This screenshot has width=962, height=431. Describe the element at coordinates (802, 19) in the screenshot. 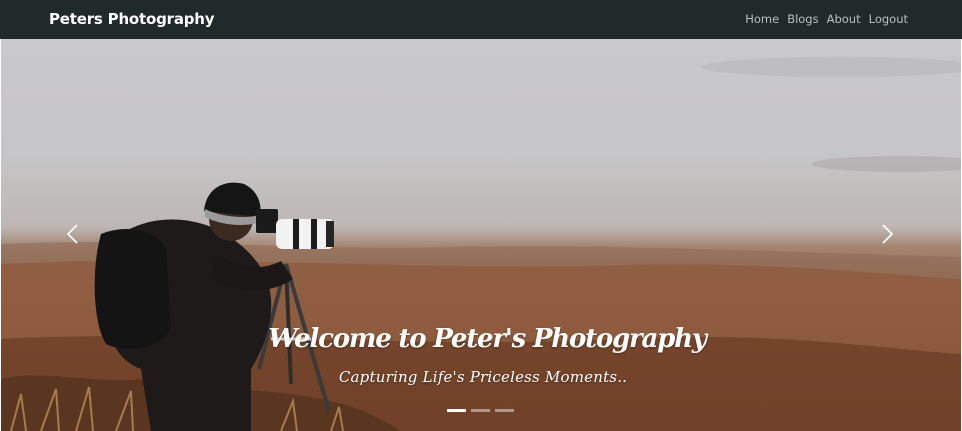

I see `nav-link-blogs: Blogs` at that location.